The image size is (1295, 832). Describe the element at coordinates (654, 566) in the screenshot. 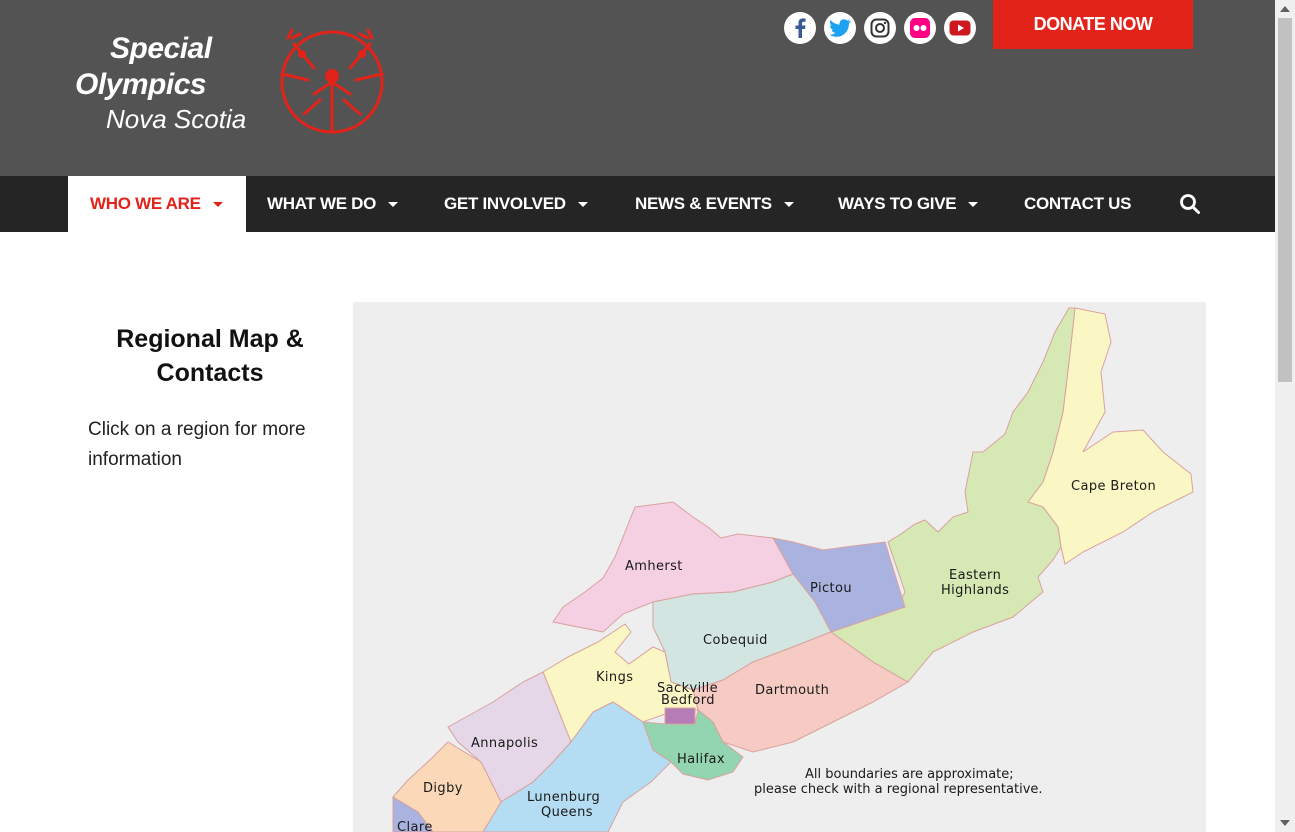

I see `map-label-amherst: Amherst` at that location.